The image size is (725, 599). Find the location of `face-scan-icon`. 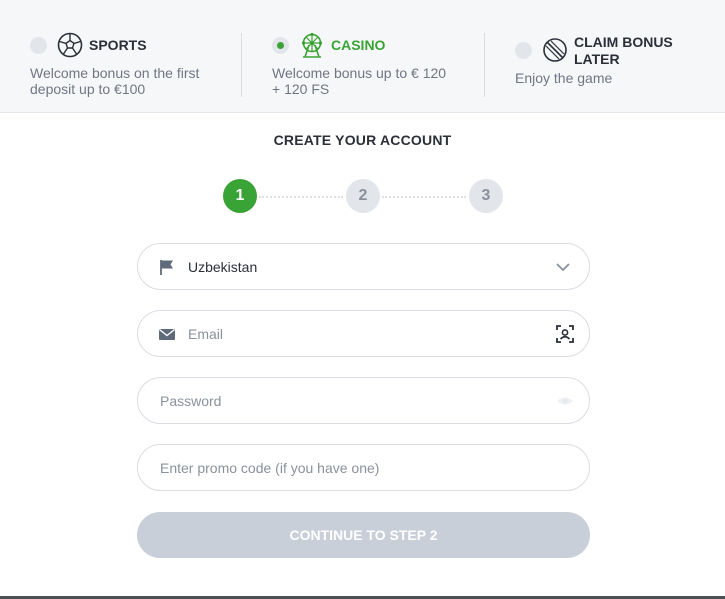

face-scan-icon is located at coordinates (565, 334).